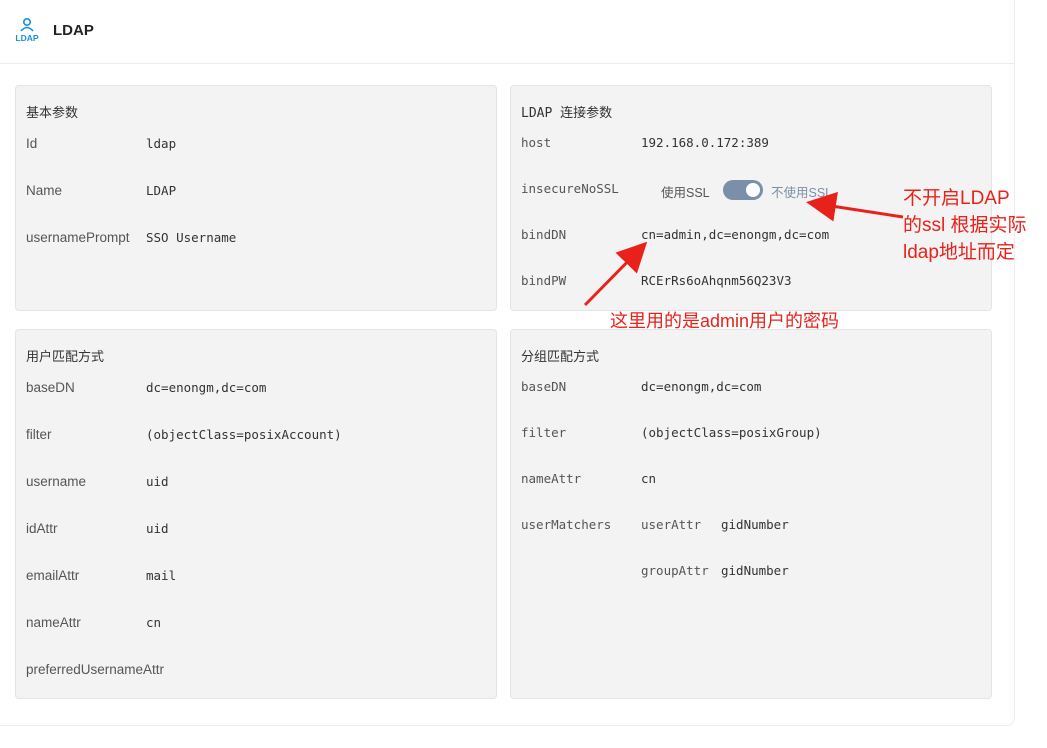 This screenshot has width=1047, height=748. What do you see at coordinates (675, 570) in the screenshot?
I see `param-subkey: groupAttr` at bounding box center [675, 570].